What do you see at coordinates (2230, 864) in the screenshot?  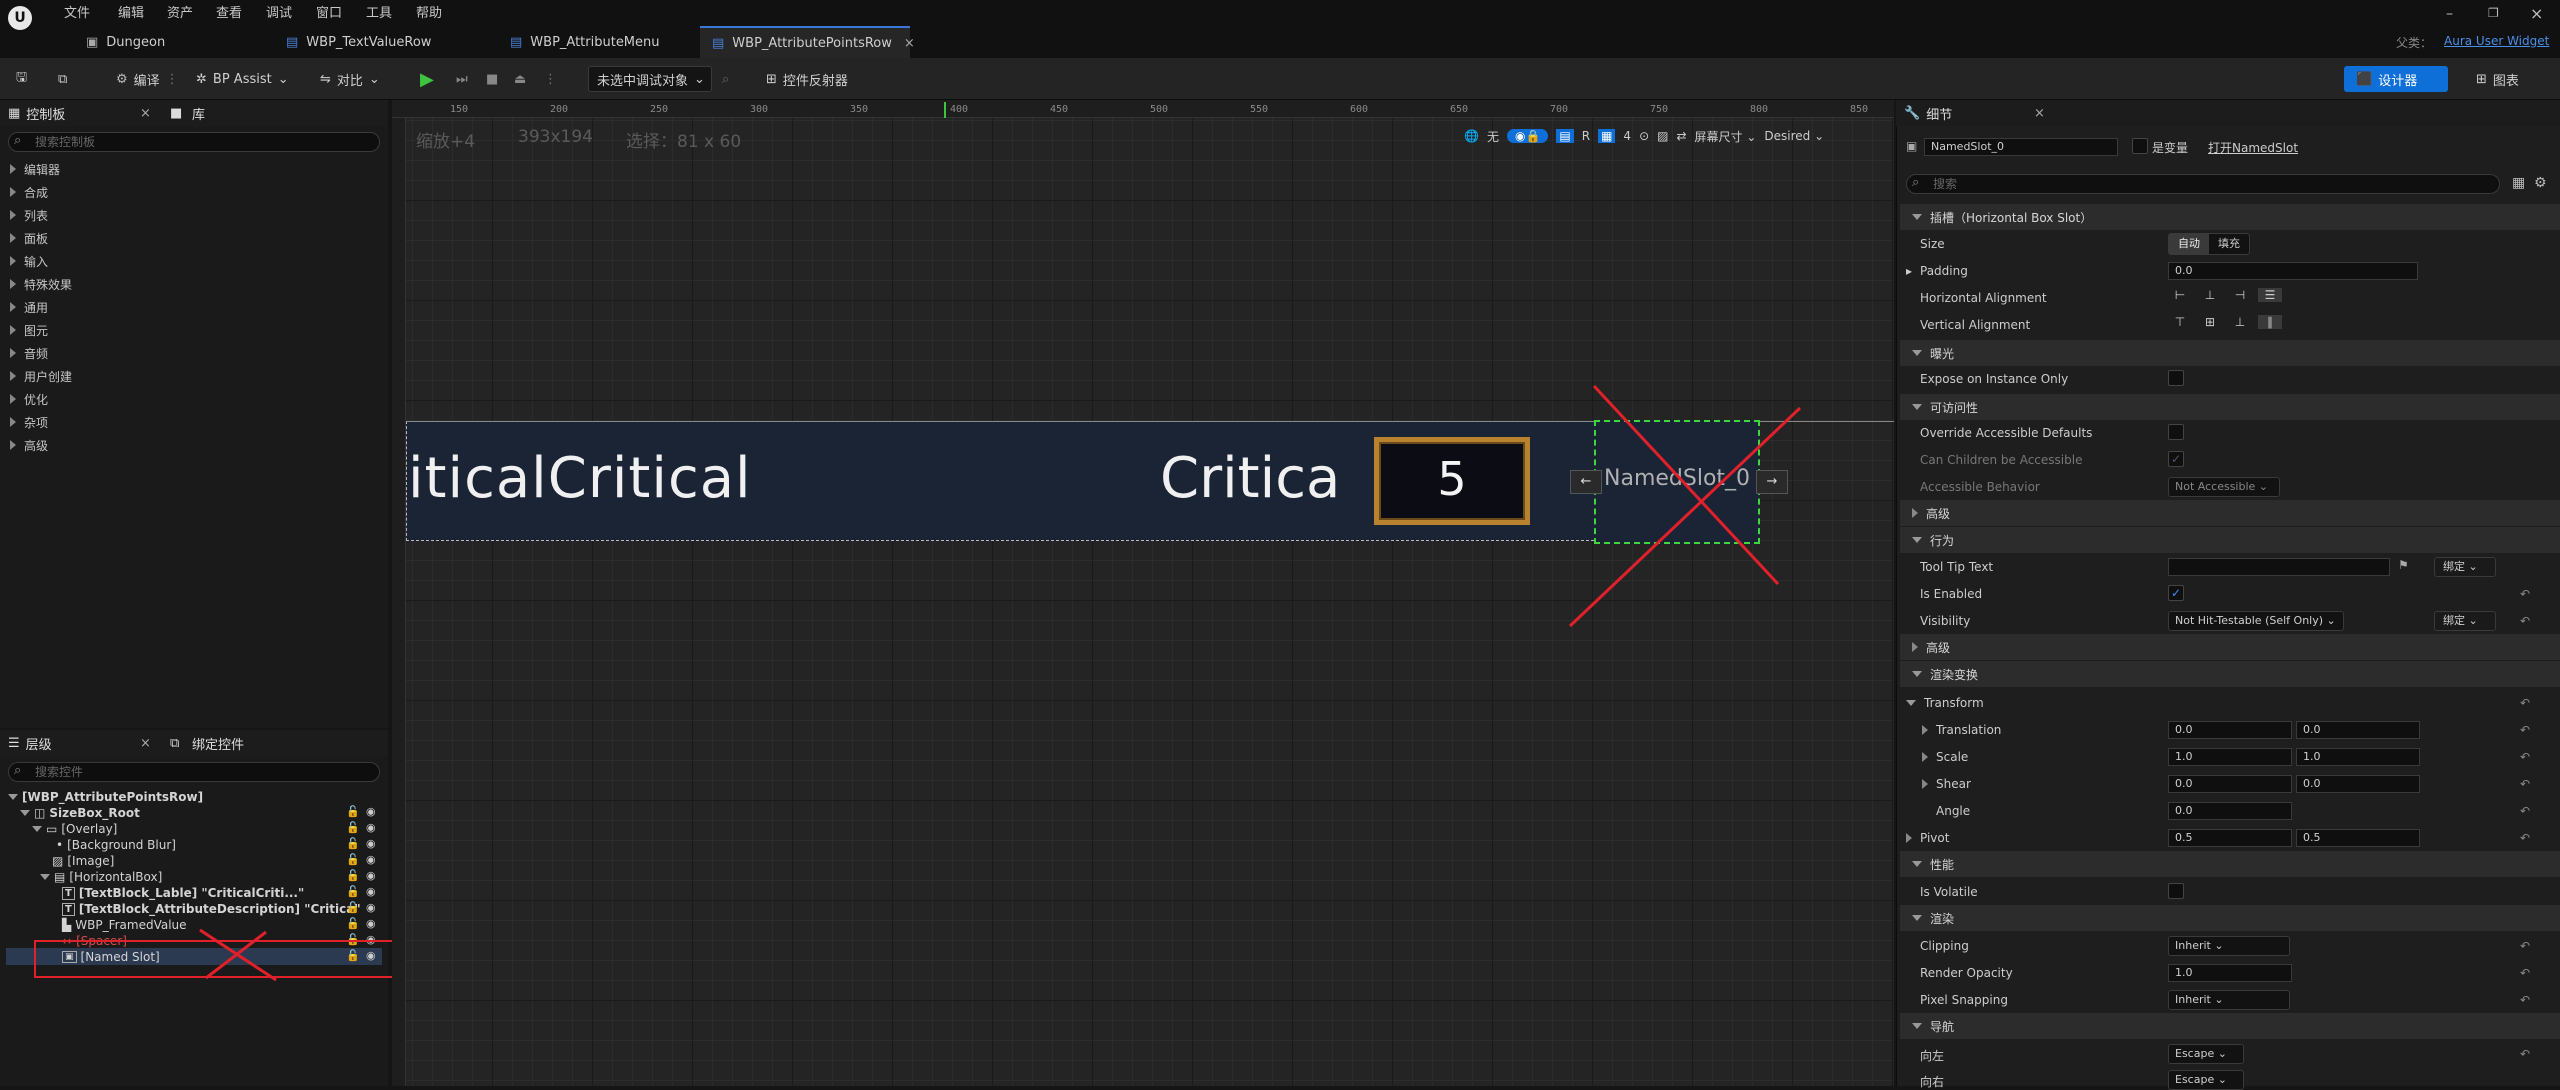 I see `section-performance: 性能` at bounding box center [2230, 864].